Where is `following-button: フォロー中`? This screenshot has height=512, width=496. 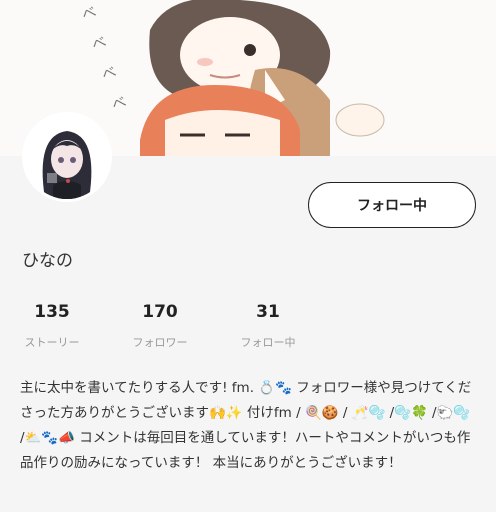
following-button: フォロー中 is located at coordinates (392, 205).